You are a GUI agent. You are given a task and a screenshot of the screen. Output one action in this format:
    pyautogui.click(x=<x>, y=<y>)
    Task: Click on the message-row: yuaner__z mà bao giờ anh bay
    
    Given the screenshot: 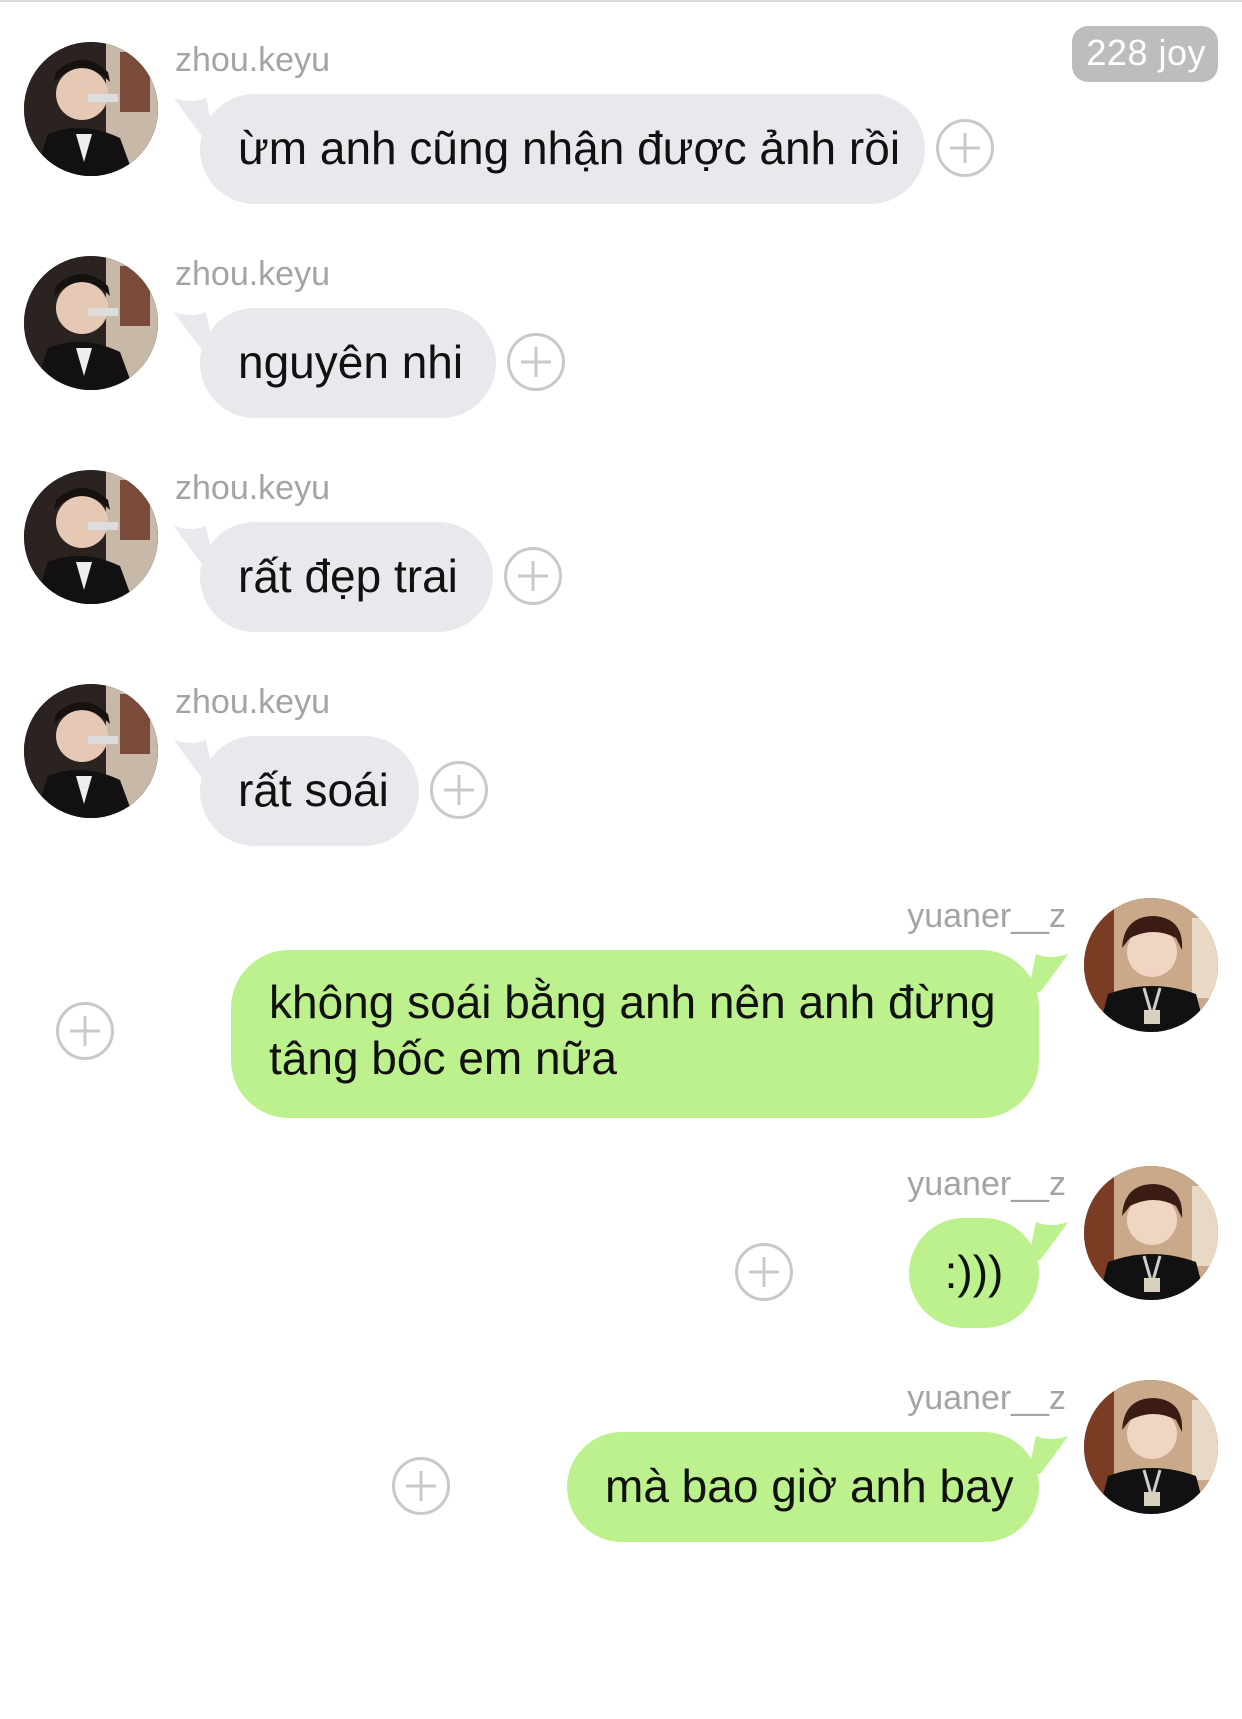 What is the action you would take?
    pyautogui.click(x=621, y=1463)
    